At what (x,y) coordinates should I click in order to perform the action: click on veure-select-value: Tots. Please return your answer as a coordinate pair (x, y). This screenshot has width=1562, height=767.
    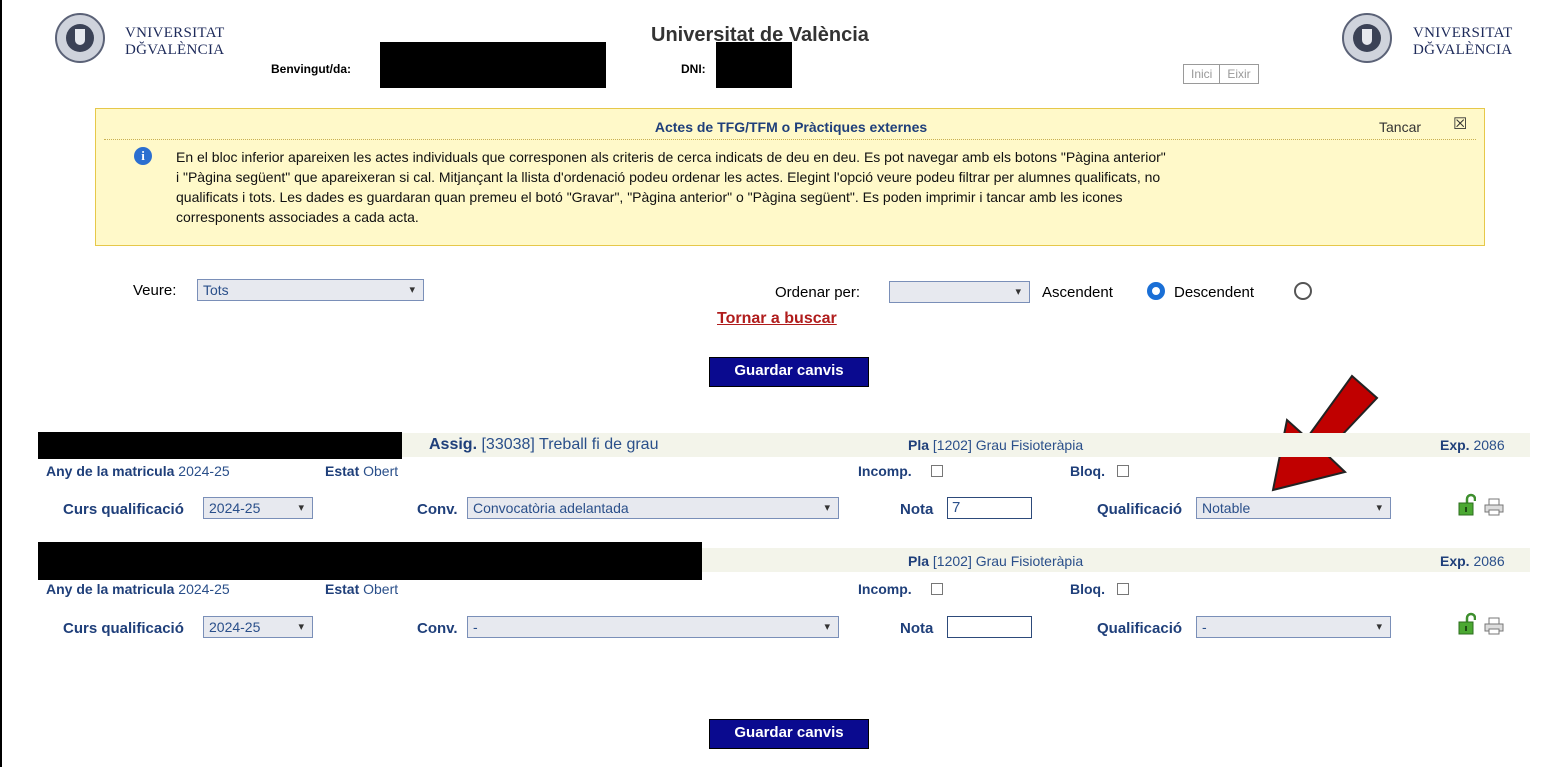
    Looking at the image, I should click on (216, 290).